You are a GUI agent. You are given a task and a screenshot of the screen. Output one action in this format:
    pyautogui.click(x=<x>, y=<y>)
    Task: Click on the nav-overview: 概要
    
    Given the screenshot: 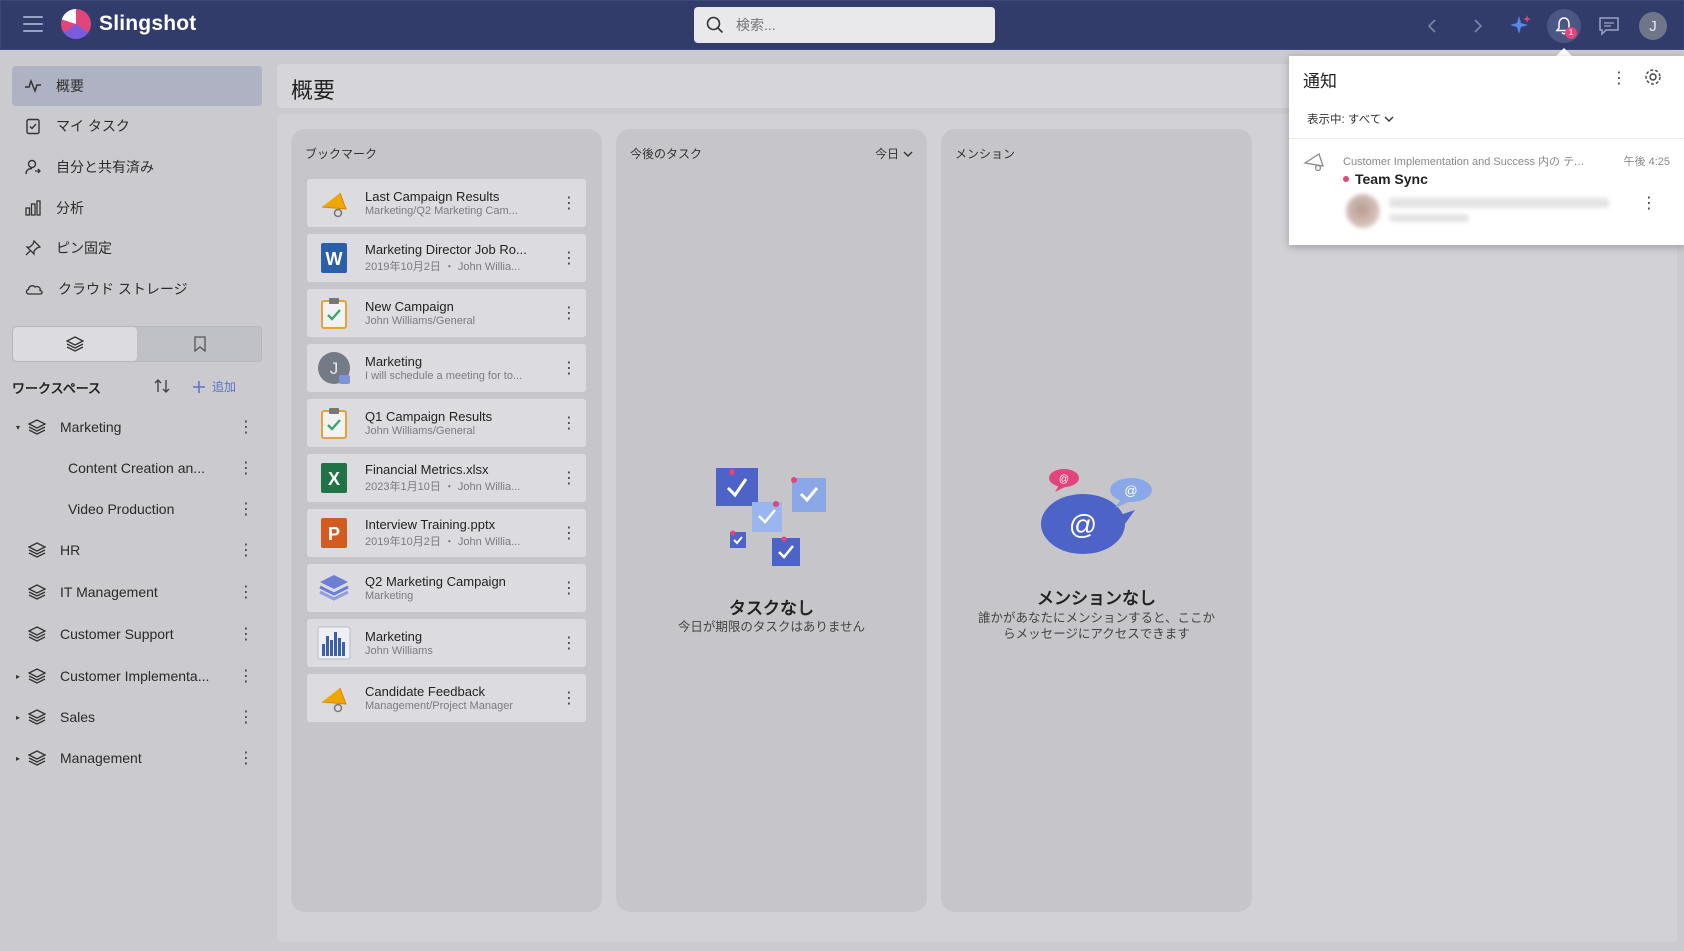 What is the action you would take?
    pyautogui.click(x=137, y=86)
    